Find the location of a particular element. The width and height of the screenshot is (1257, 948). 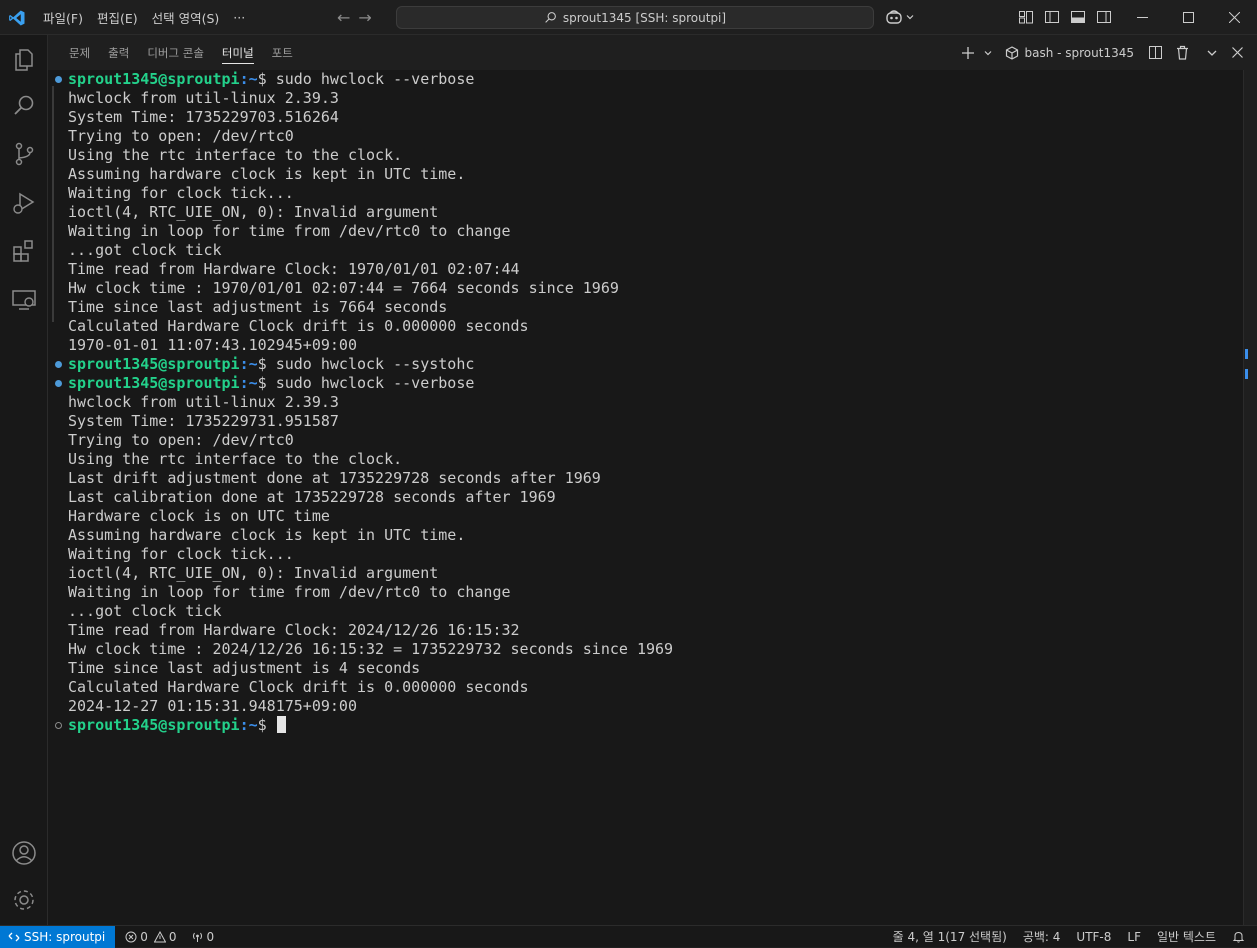

close-button is located at coordinates (1234, 17).